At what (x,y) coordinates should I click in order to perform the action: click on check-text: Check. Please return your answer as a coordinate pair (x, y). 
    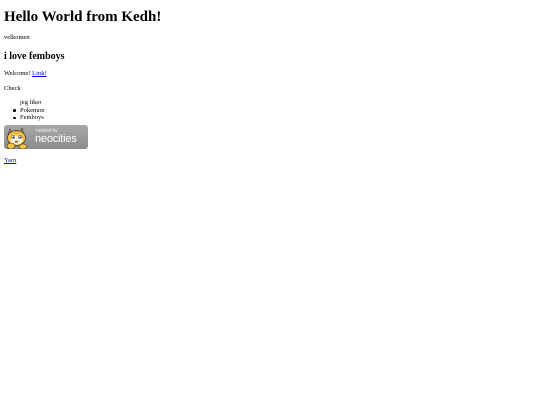
    Looking at the image, I should click on (12, 88).